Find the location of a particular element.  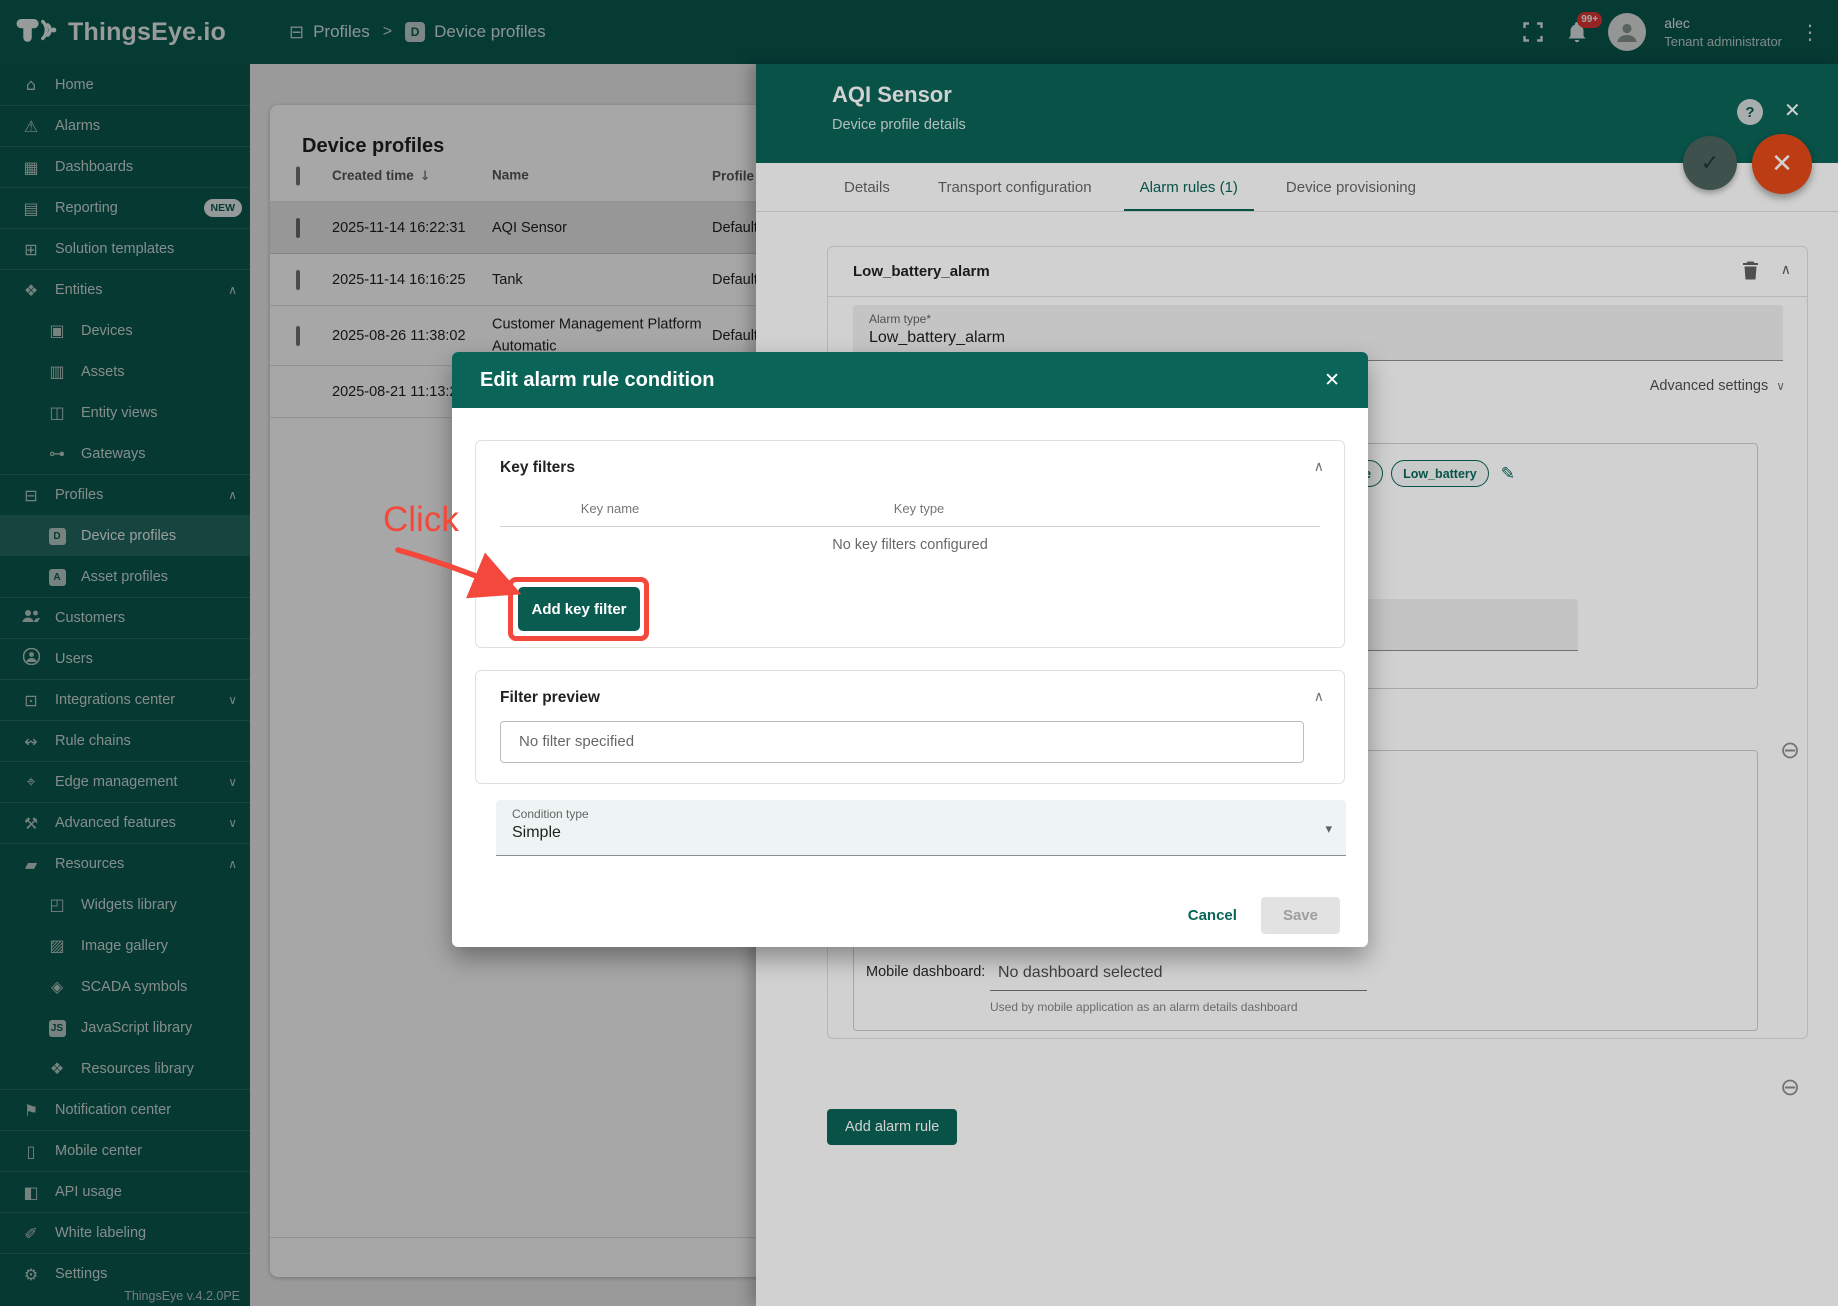

cancel-button: Cancel is located at coordinates (1212, 915).